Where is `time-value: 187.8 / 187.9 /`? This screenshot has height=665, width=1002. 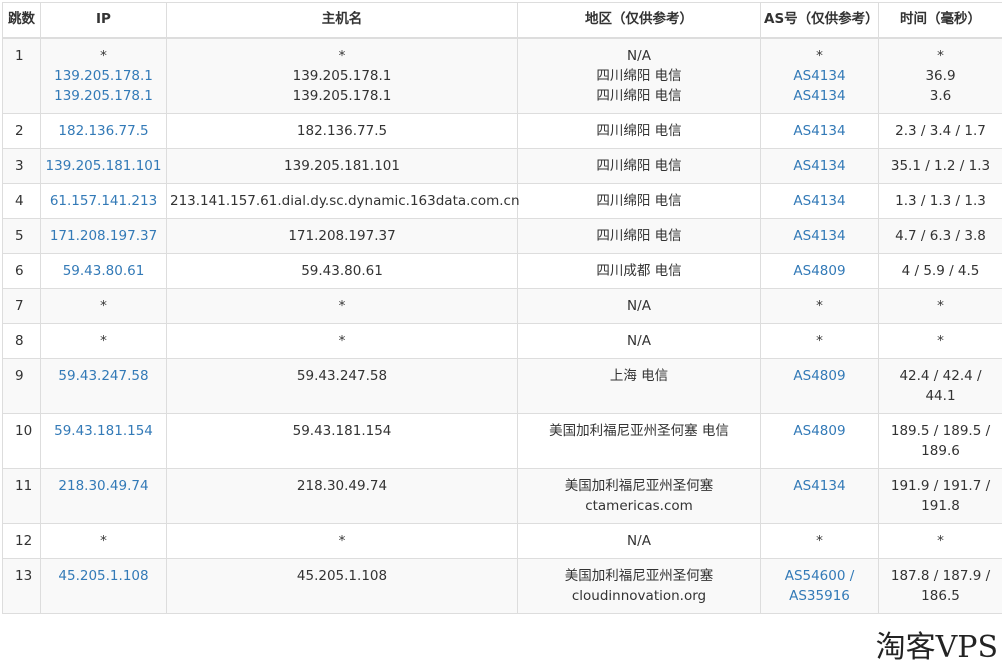
time-value: 187.8 / 187.9 / is located at coordinates (940, 576).